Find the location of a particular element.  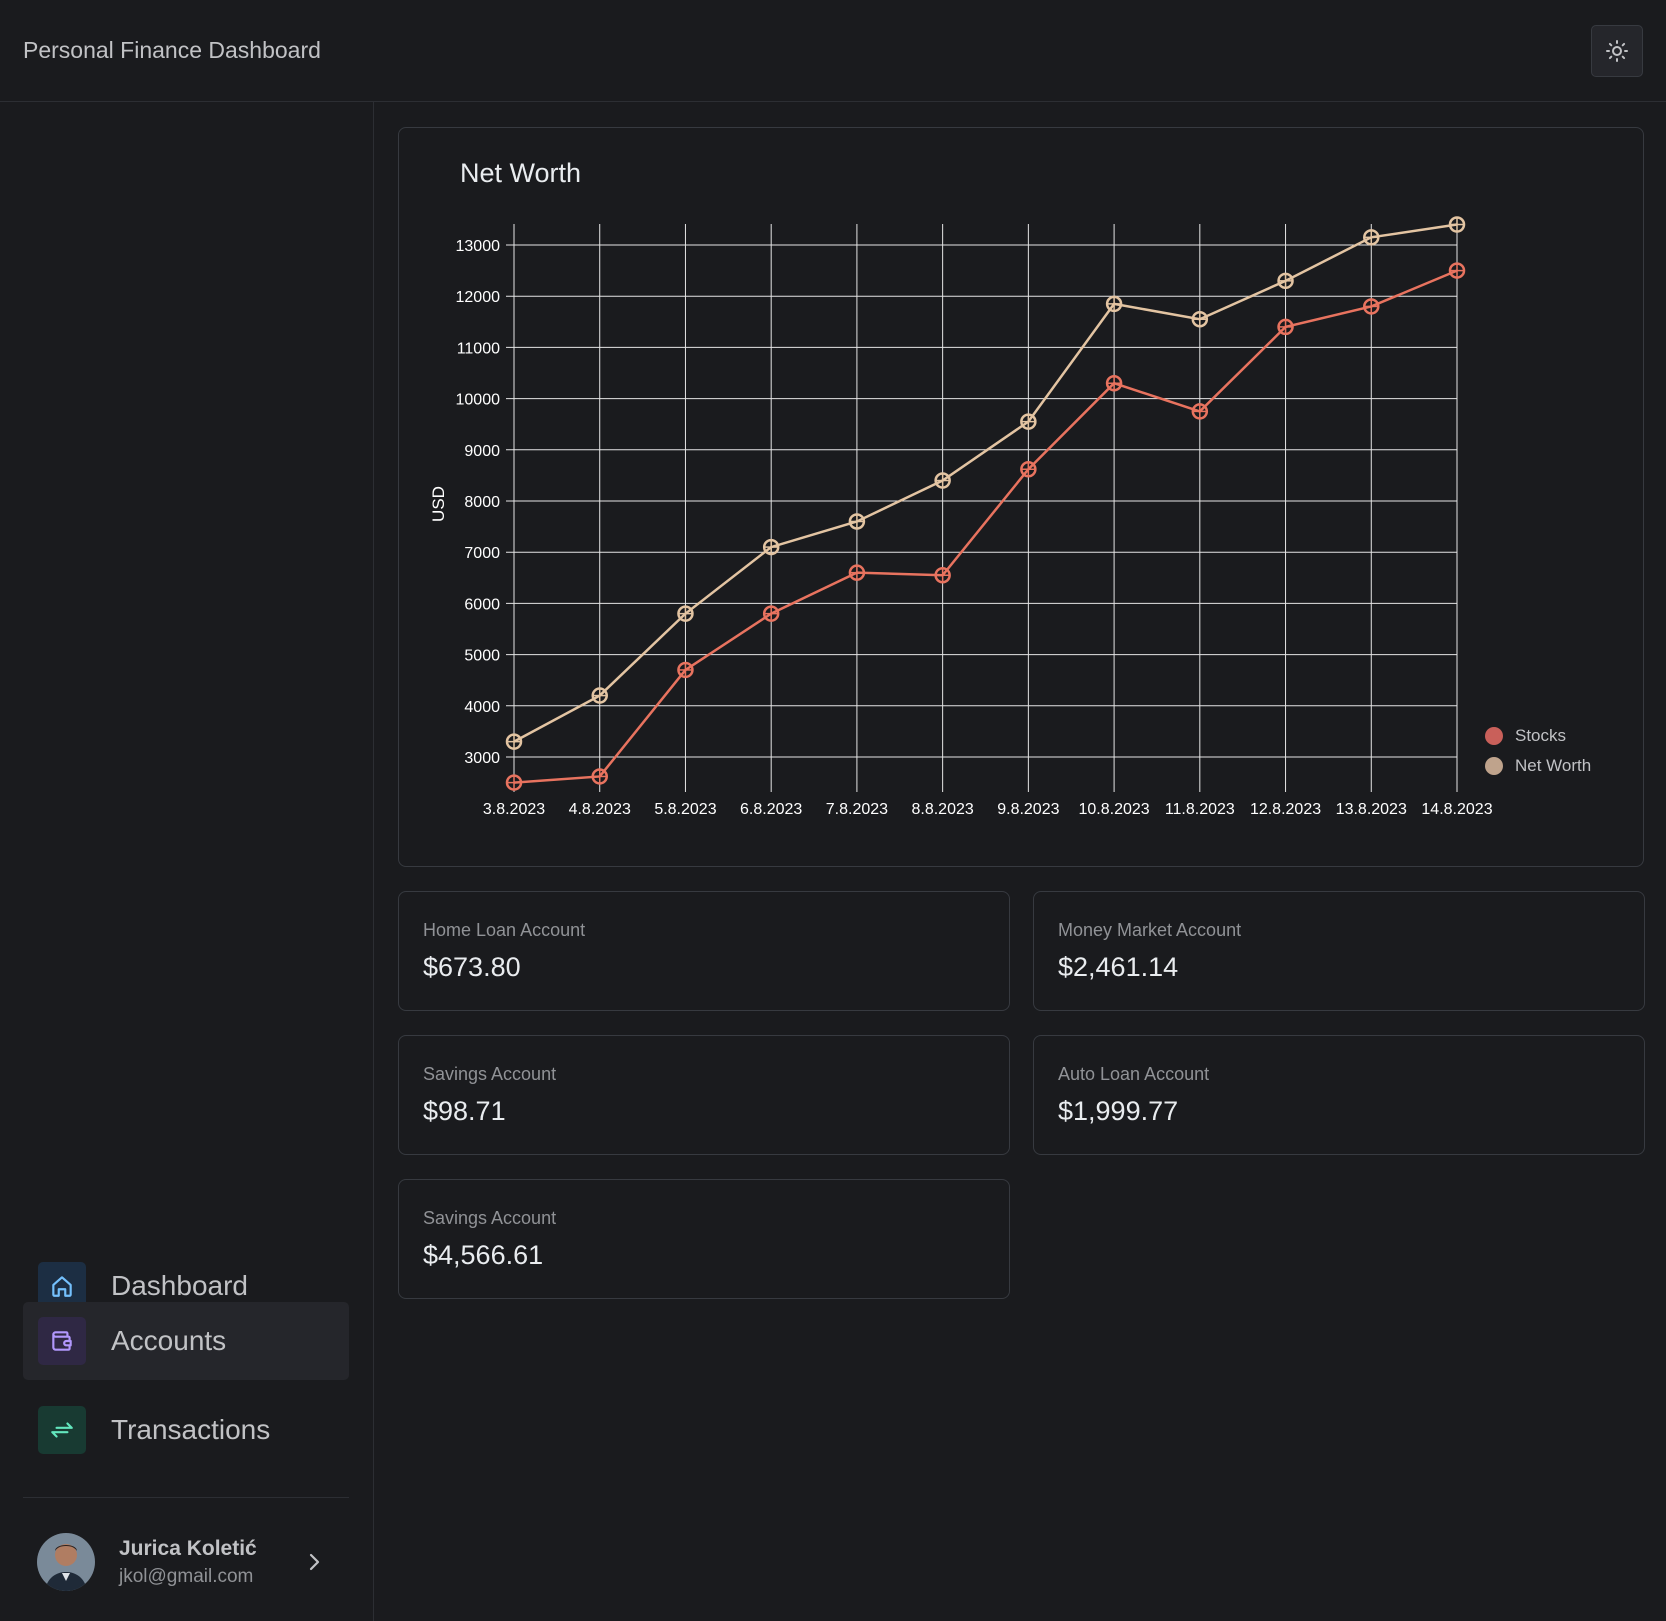

sidebar-item-transactions: Transactions is located at coordinates (186, 1430).